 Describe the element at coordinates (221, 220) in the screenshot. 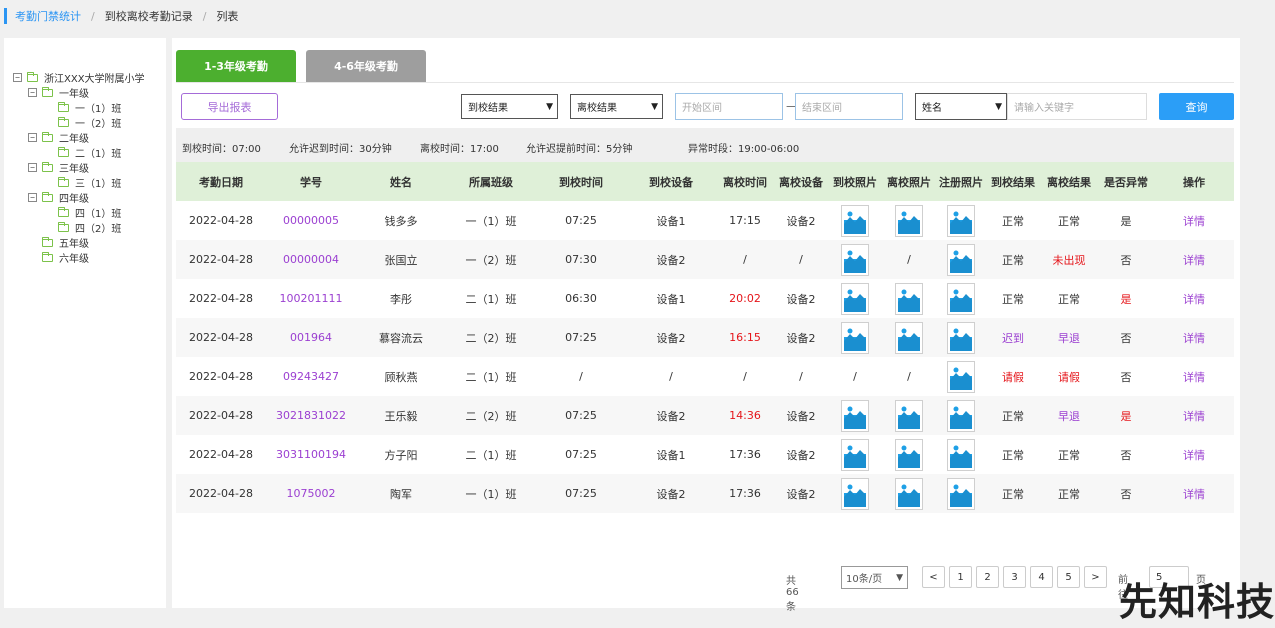

I see `date-cell: 2022-04-28` at that location.